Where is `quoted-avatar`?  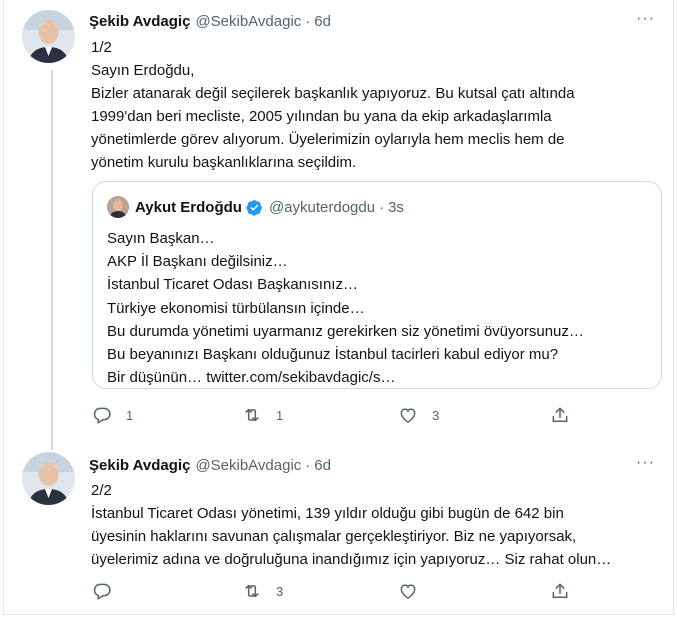
quoted-avatar is located at coordinates (118, 207).